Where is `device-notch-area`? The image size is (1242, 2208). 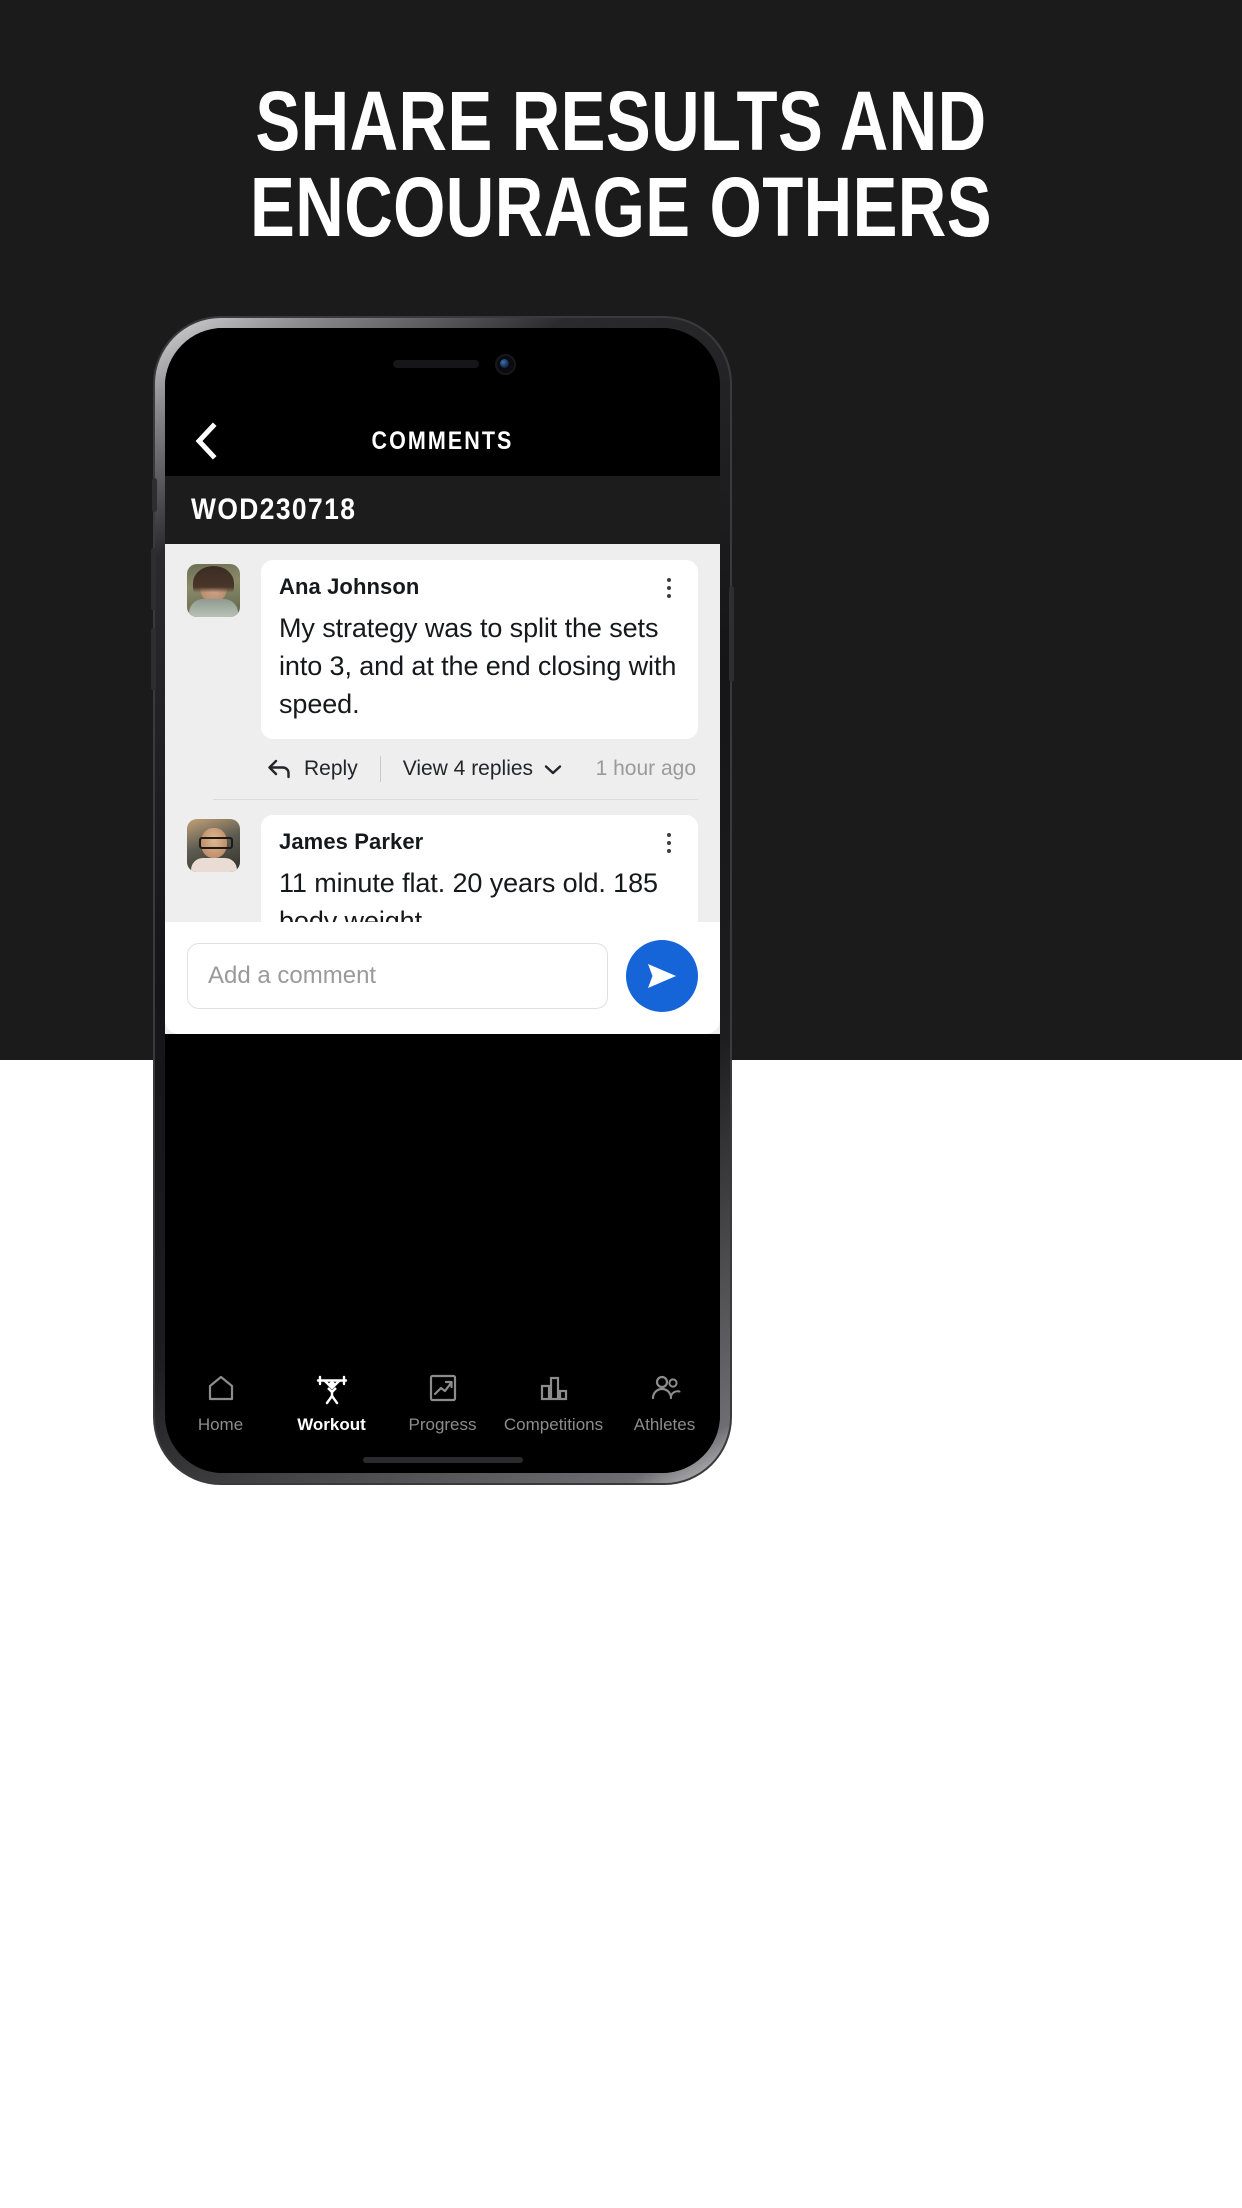
device-notch-area is located at coordinates (442, 367).